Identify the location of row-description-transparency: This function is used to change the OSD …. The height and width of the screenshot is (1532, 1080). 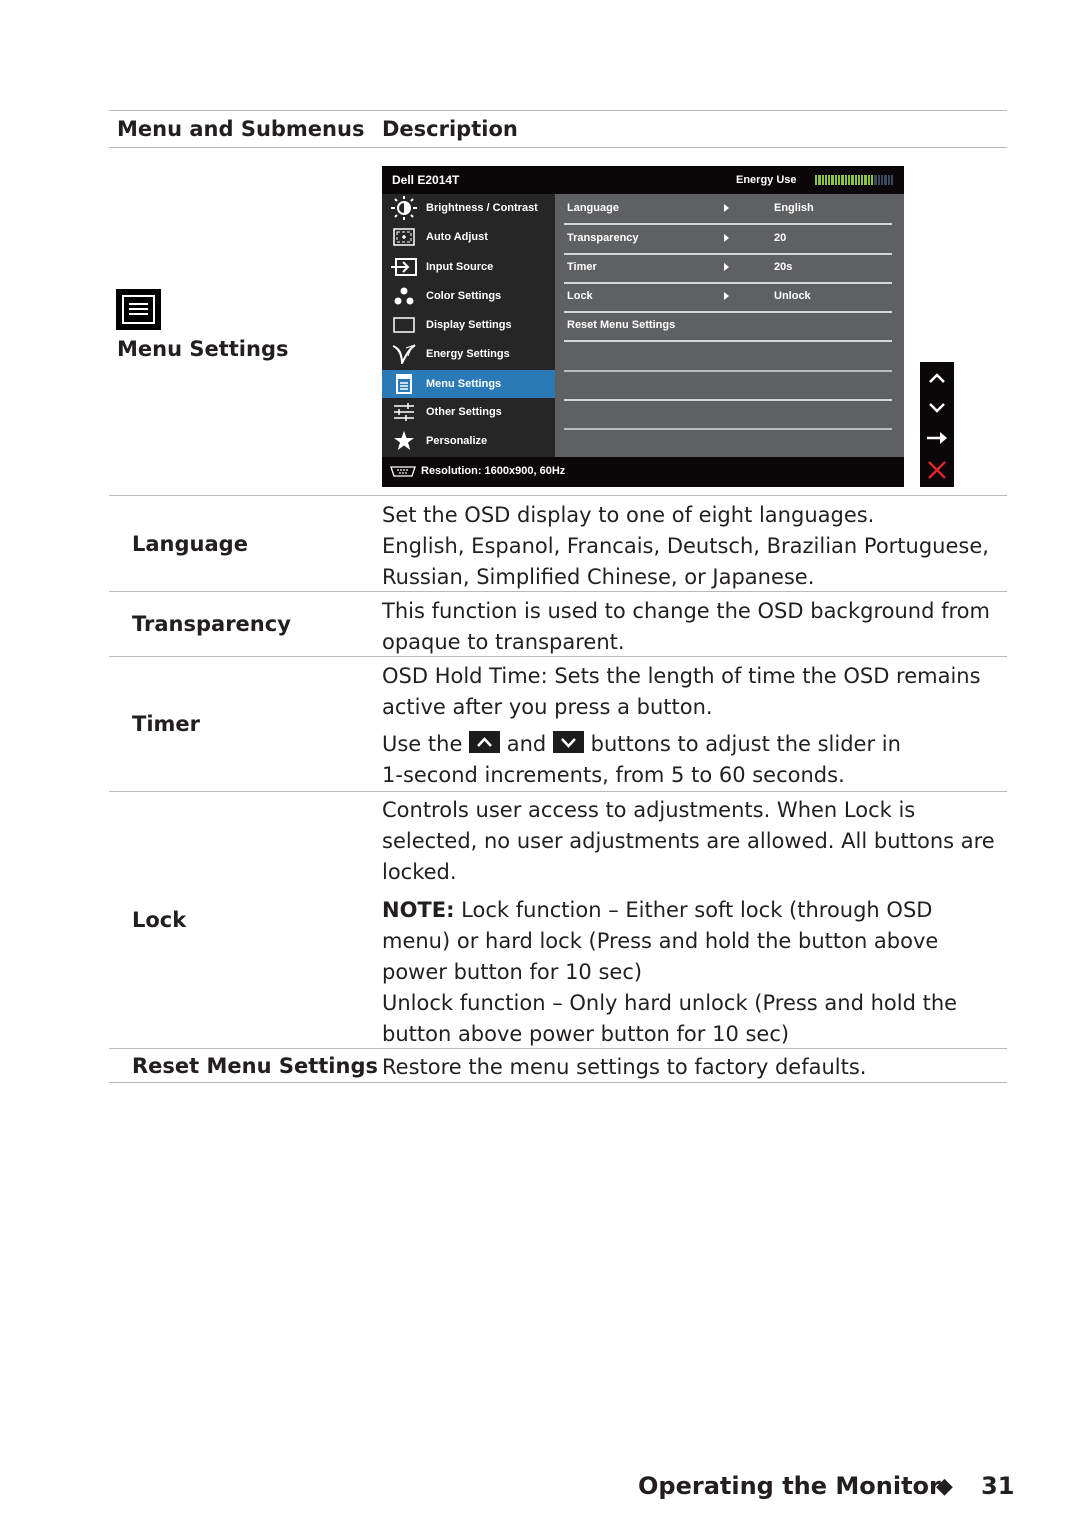
(694, 627).